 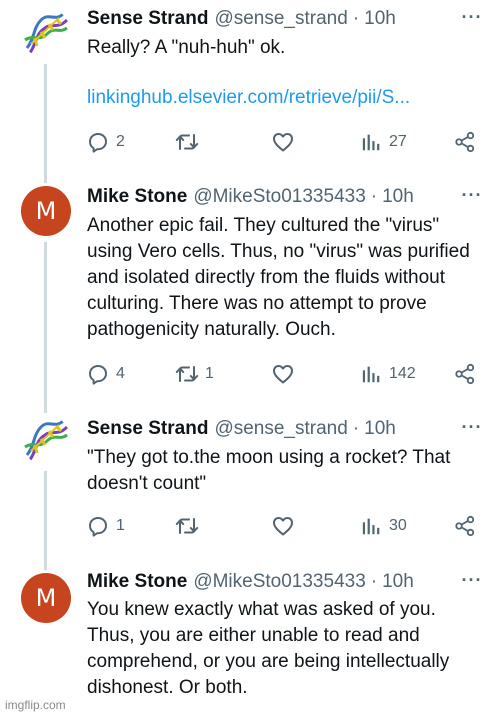 I want to click on reply-button: 2, so click(x=105, y=142).